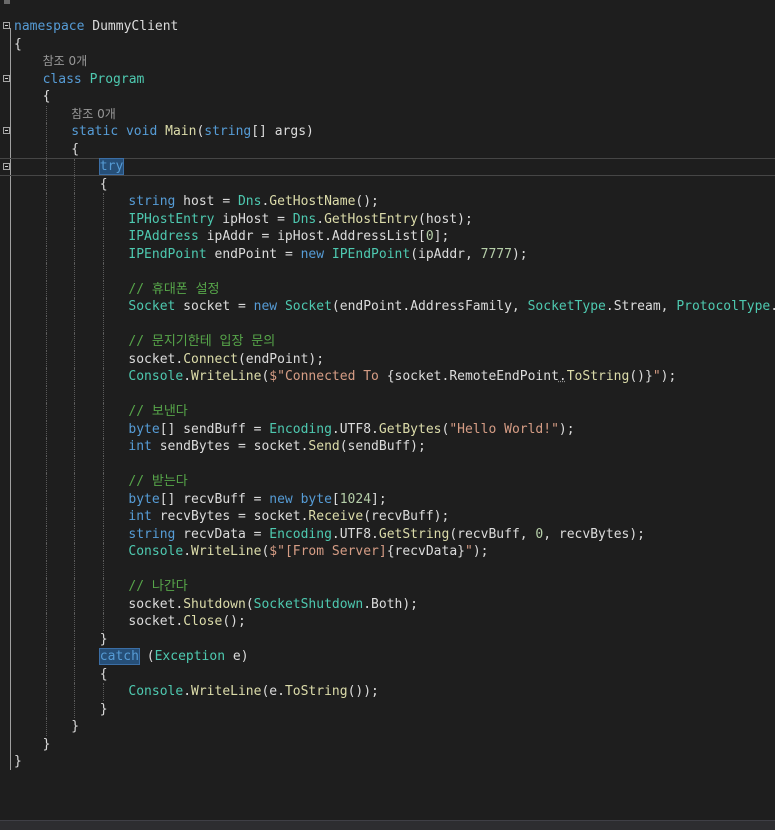  I want to click on code-token: (endPoint.AddressFamily,, so click(429, 306).